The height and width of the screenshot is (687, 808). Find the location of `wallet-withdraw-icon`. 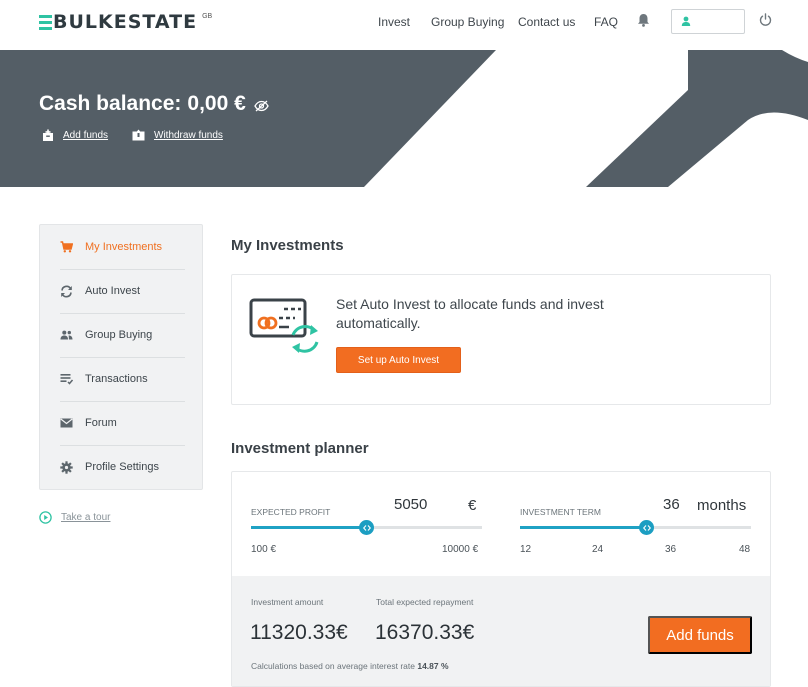

wallet-withdraw-icon is located at coordinates (138, 135).